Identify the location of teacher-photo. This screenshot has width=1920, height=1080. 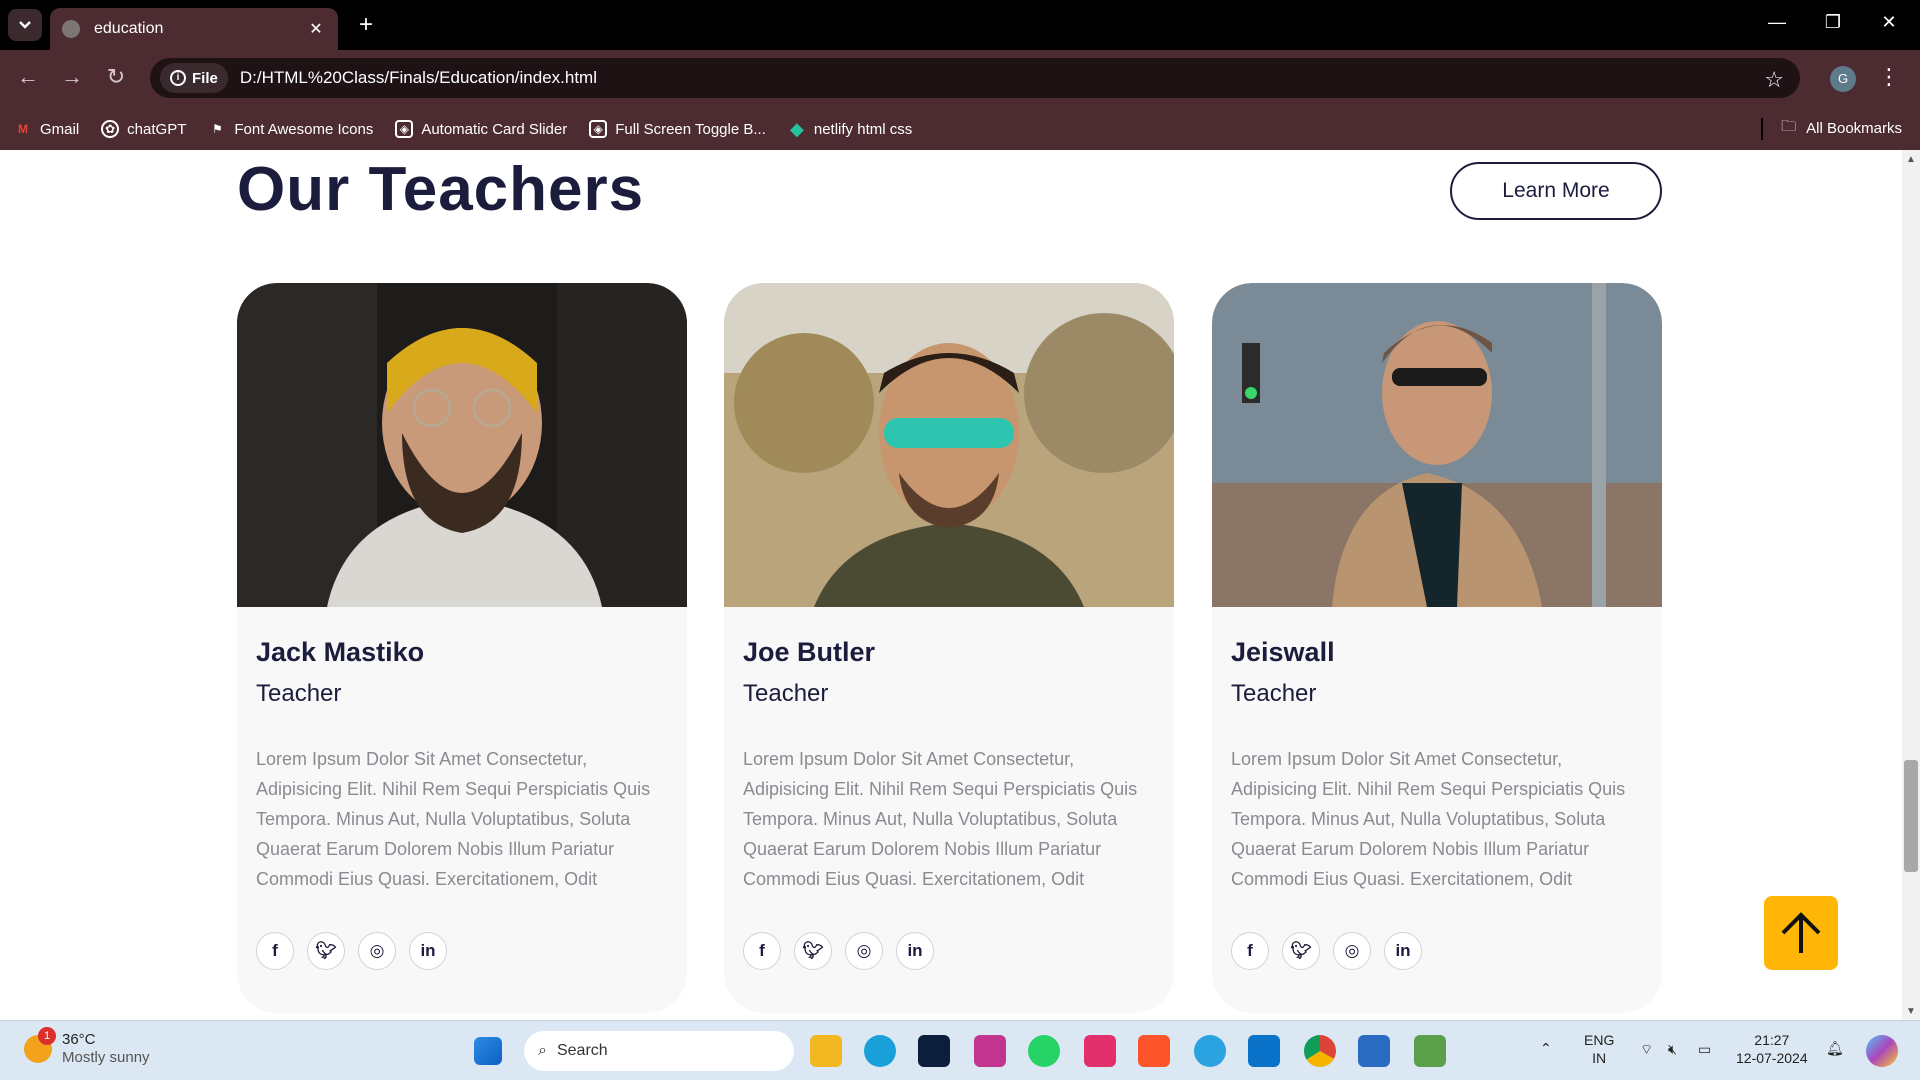
(462, 445).